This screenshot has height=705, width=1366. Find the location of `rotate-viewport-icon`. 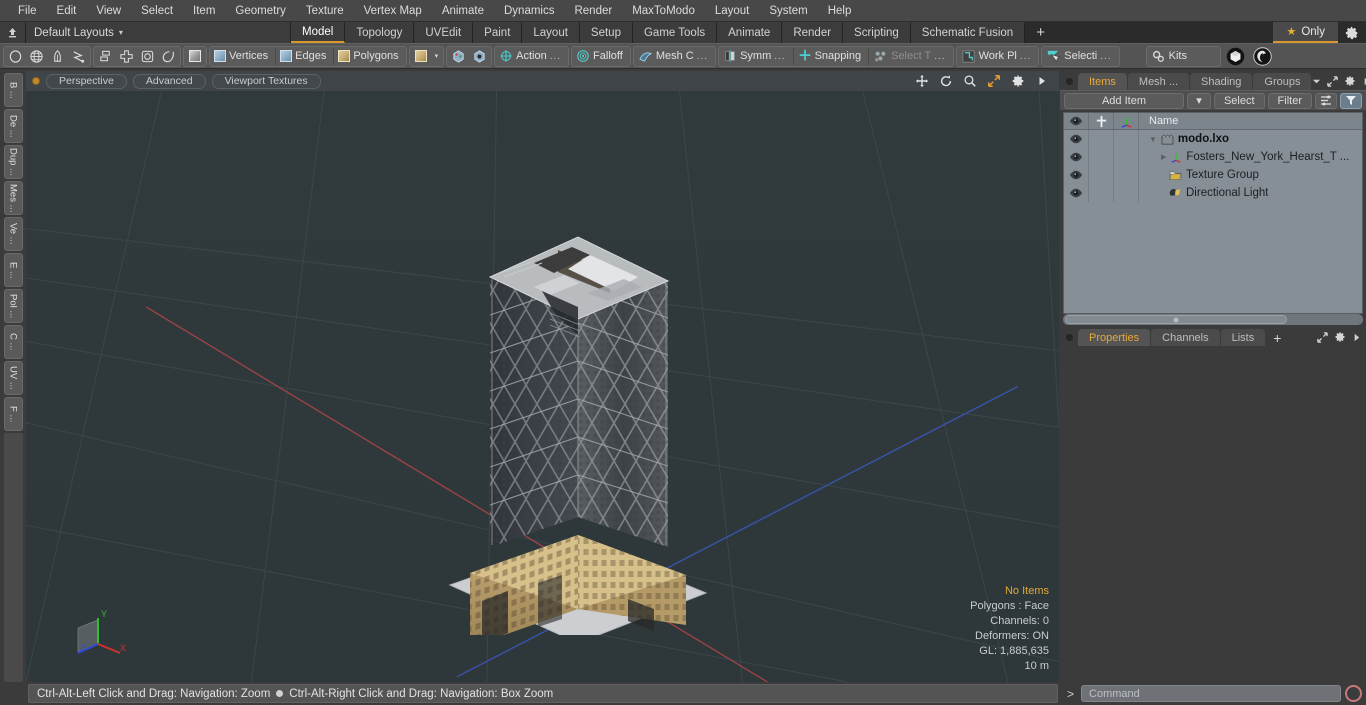

rotate-viewport-icon is located at coordinates (945, 81).